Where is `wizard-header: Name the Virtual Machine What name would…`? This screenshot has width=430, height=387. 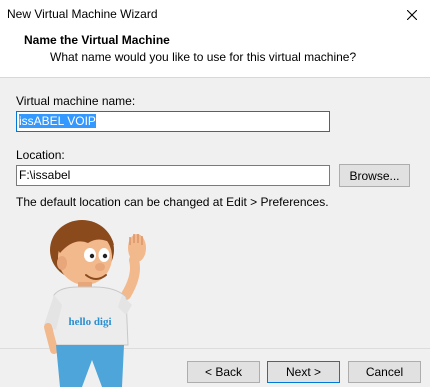
wizard-header: Name the Virtual Machine What name would… is located at coordinates (215, 54).